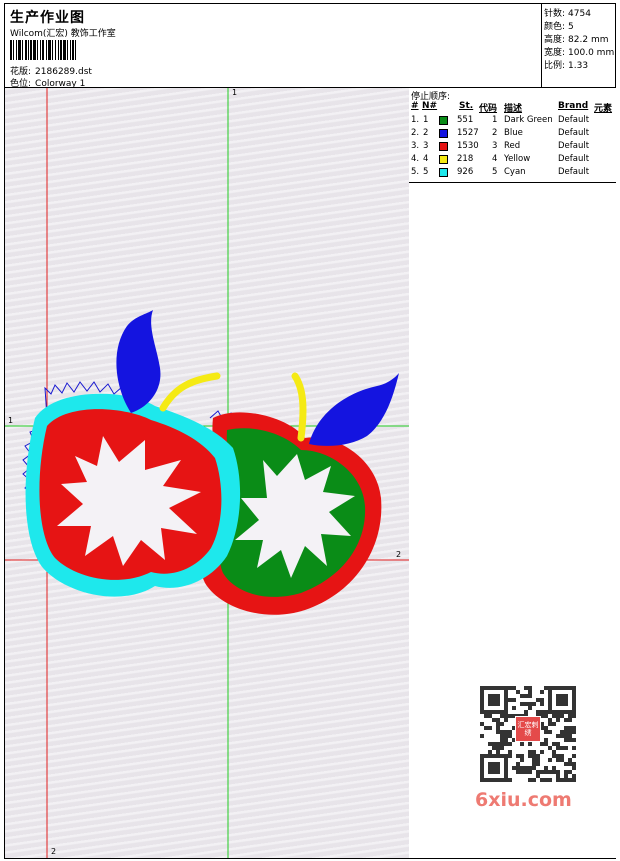 Image resolution: width=620 pixels, height=861 pixels. What do you see at coordinates (415, 120) in the screenshot?
I see `row-index: 1.` at bounding box center [415, 120].